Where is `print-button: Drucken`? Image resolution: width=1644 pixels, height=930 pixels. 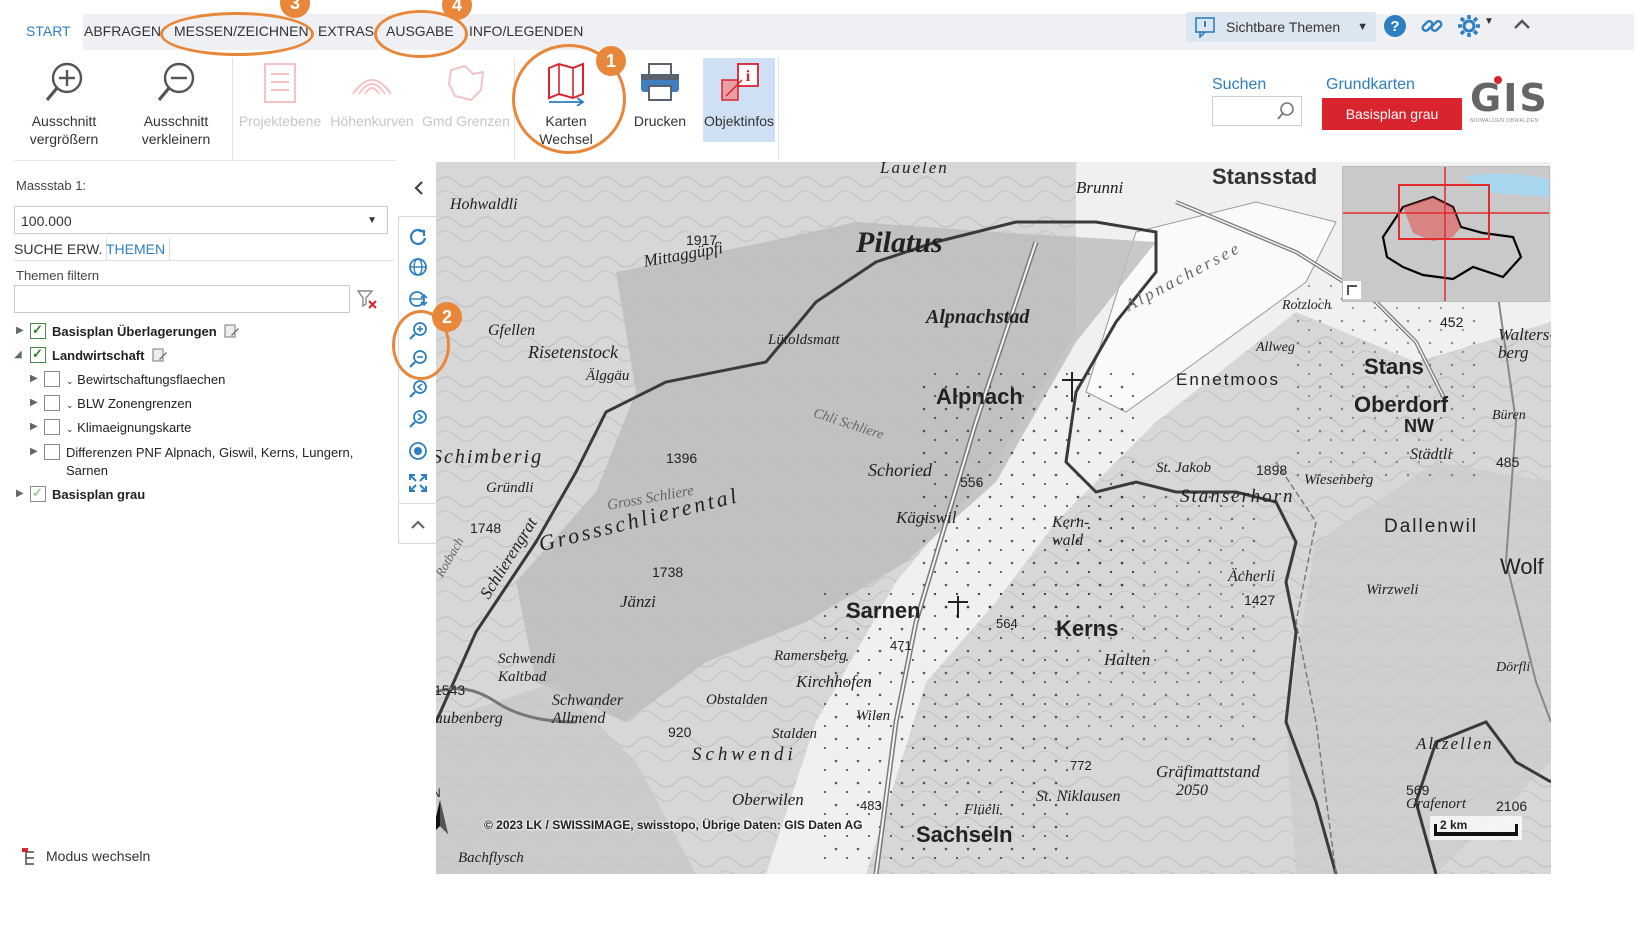 print-button: Drucken is located at coordinates (660, 106).